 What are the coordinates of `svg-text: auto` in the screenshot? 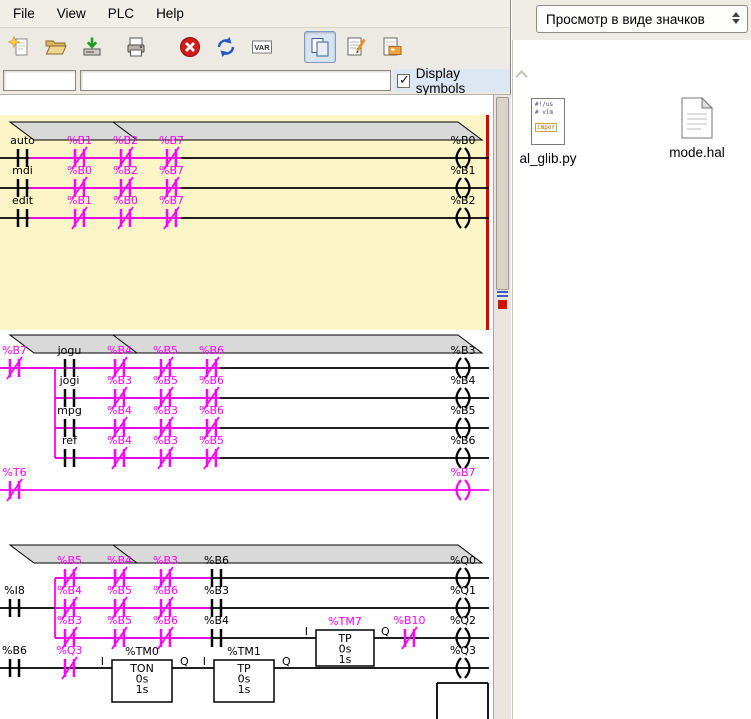 It's located at (22, 140).